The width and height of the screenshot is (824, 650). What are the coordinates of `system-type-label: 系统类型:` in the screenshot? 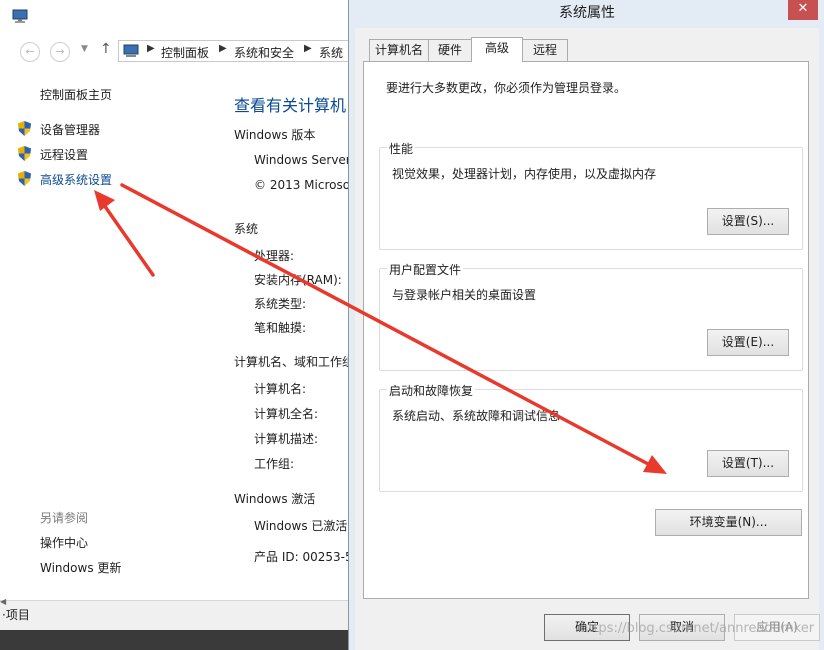 It's located at (280, 304).